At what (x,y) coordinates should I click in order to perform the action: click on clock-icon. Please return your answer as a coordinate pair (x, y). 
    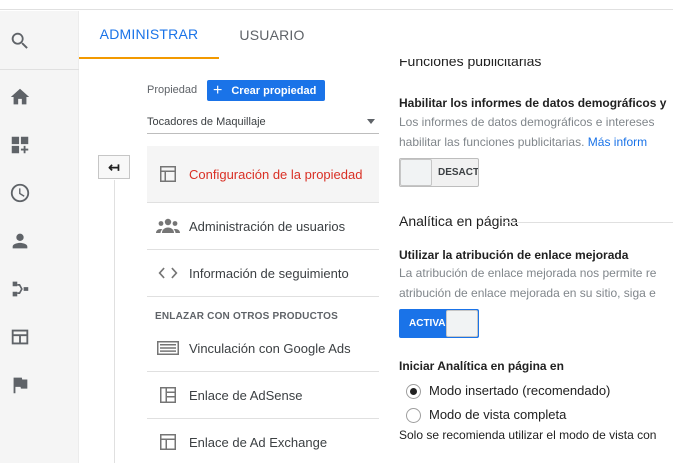
    Looking at the image, I should click on (20, 193).